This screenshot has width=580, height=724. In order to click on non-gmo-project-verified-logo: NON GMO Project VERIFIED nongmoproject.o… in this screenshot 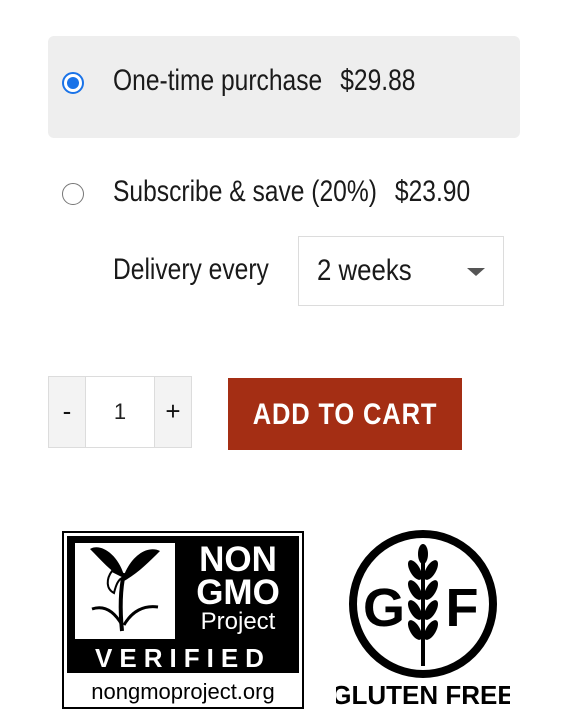, I will do `click(183, 620)`.